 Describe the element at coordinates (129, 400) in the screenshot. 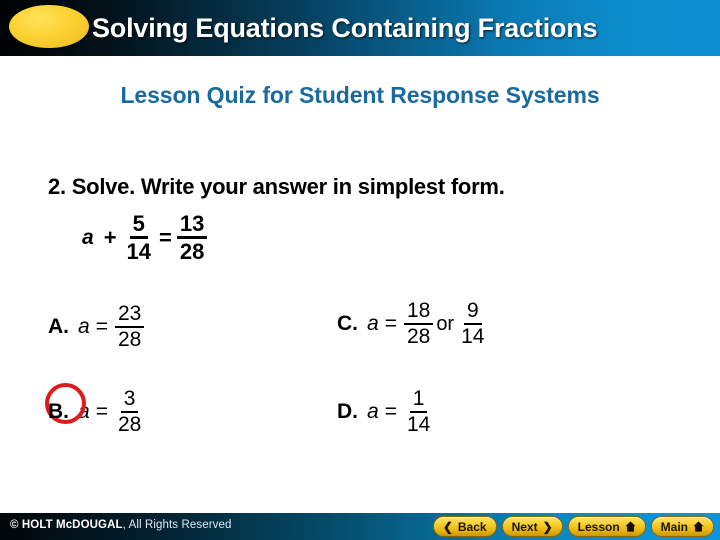

I see `fraction-numerator: 3` at that location.